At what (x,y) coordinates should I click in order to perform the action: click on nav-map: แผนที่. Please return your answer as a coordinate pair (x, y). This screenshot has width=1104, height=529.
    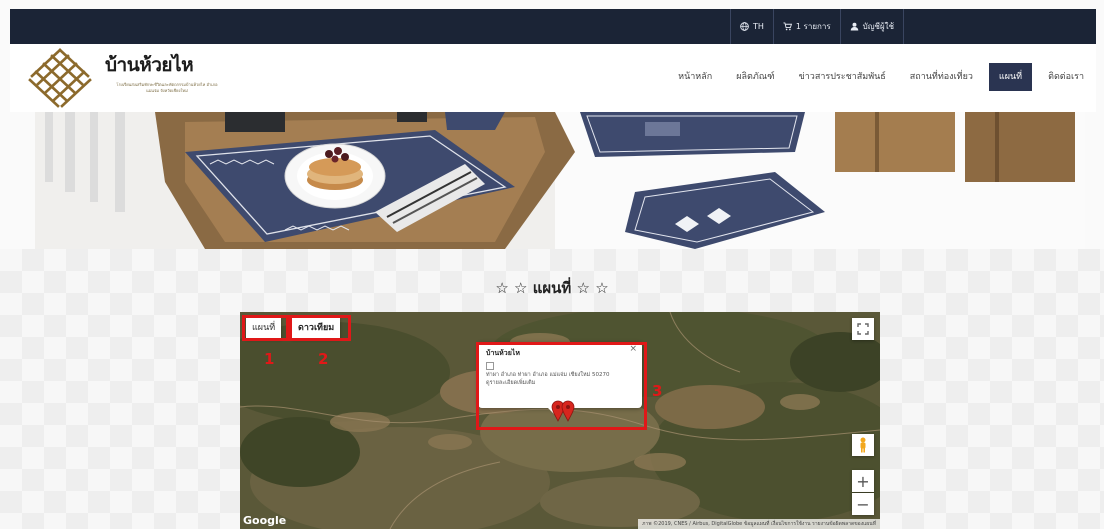
    Looking at the image, I should click on (1010, 77).